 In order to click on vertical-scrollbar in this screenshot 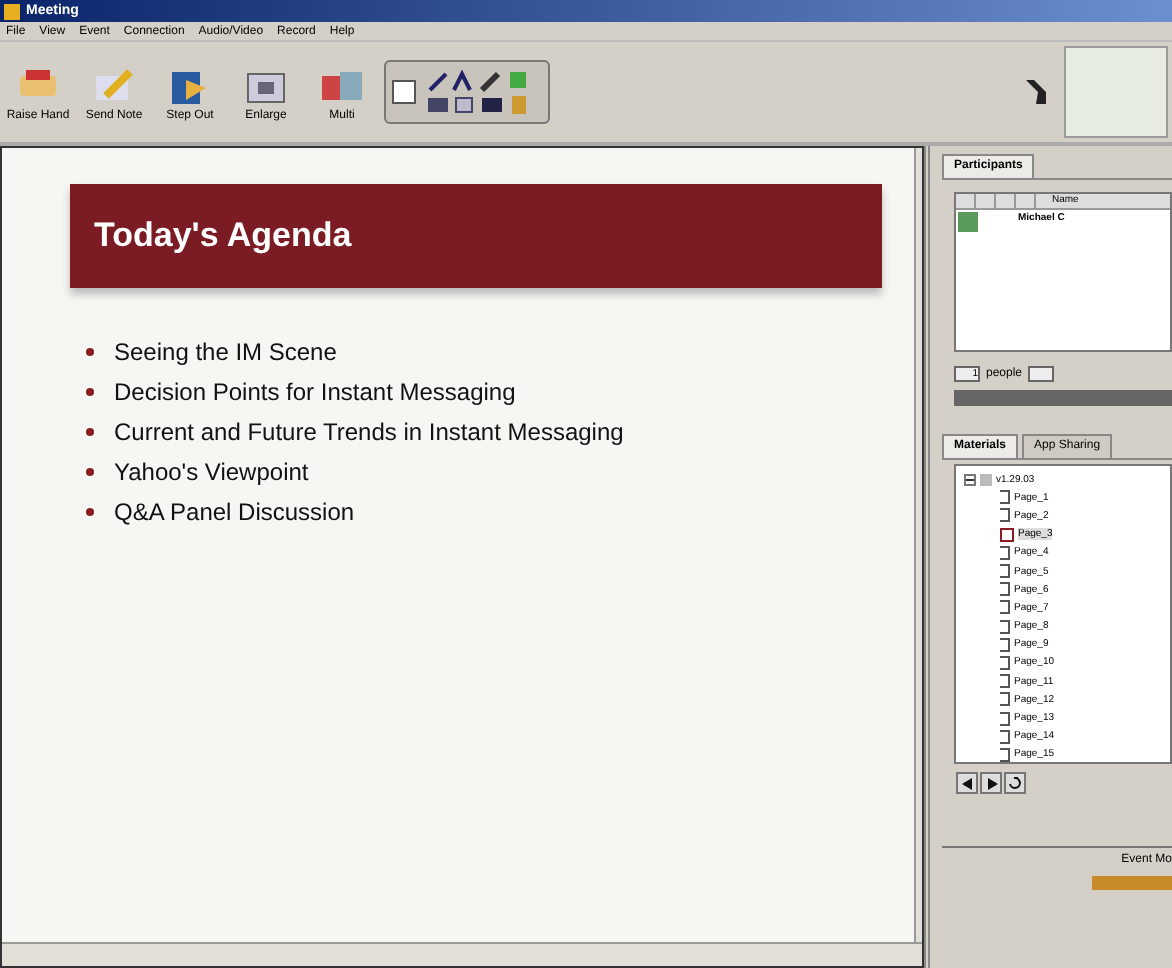, I will do `click(918, 545)`.